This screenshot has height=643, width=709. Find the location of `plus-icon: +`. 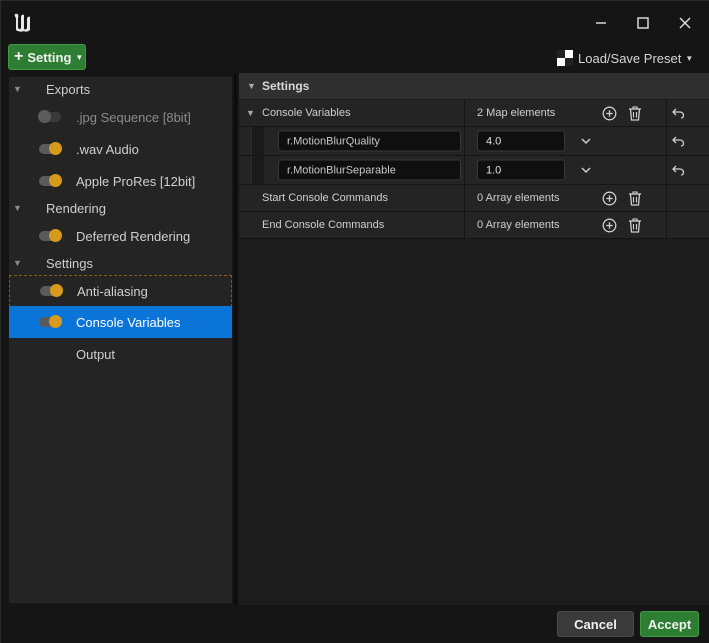

plus-icon: + is located at coordinates (19, 56).